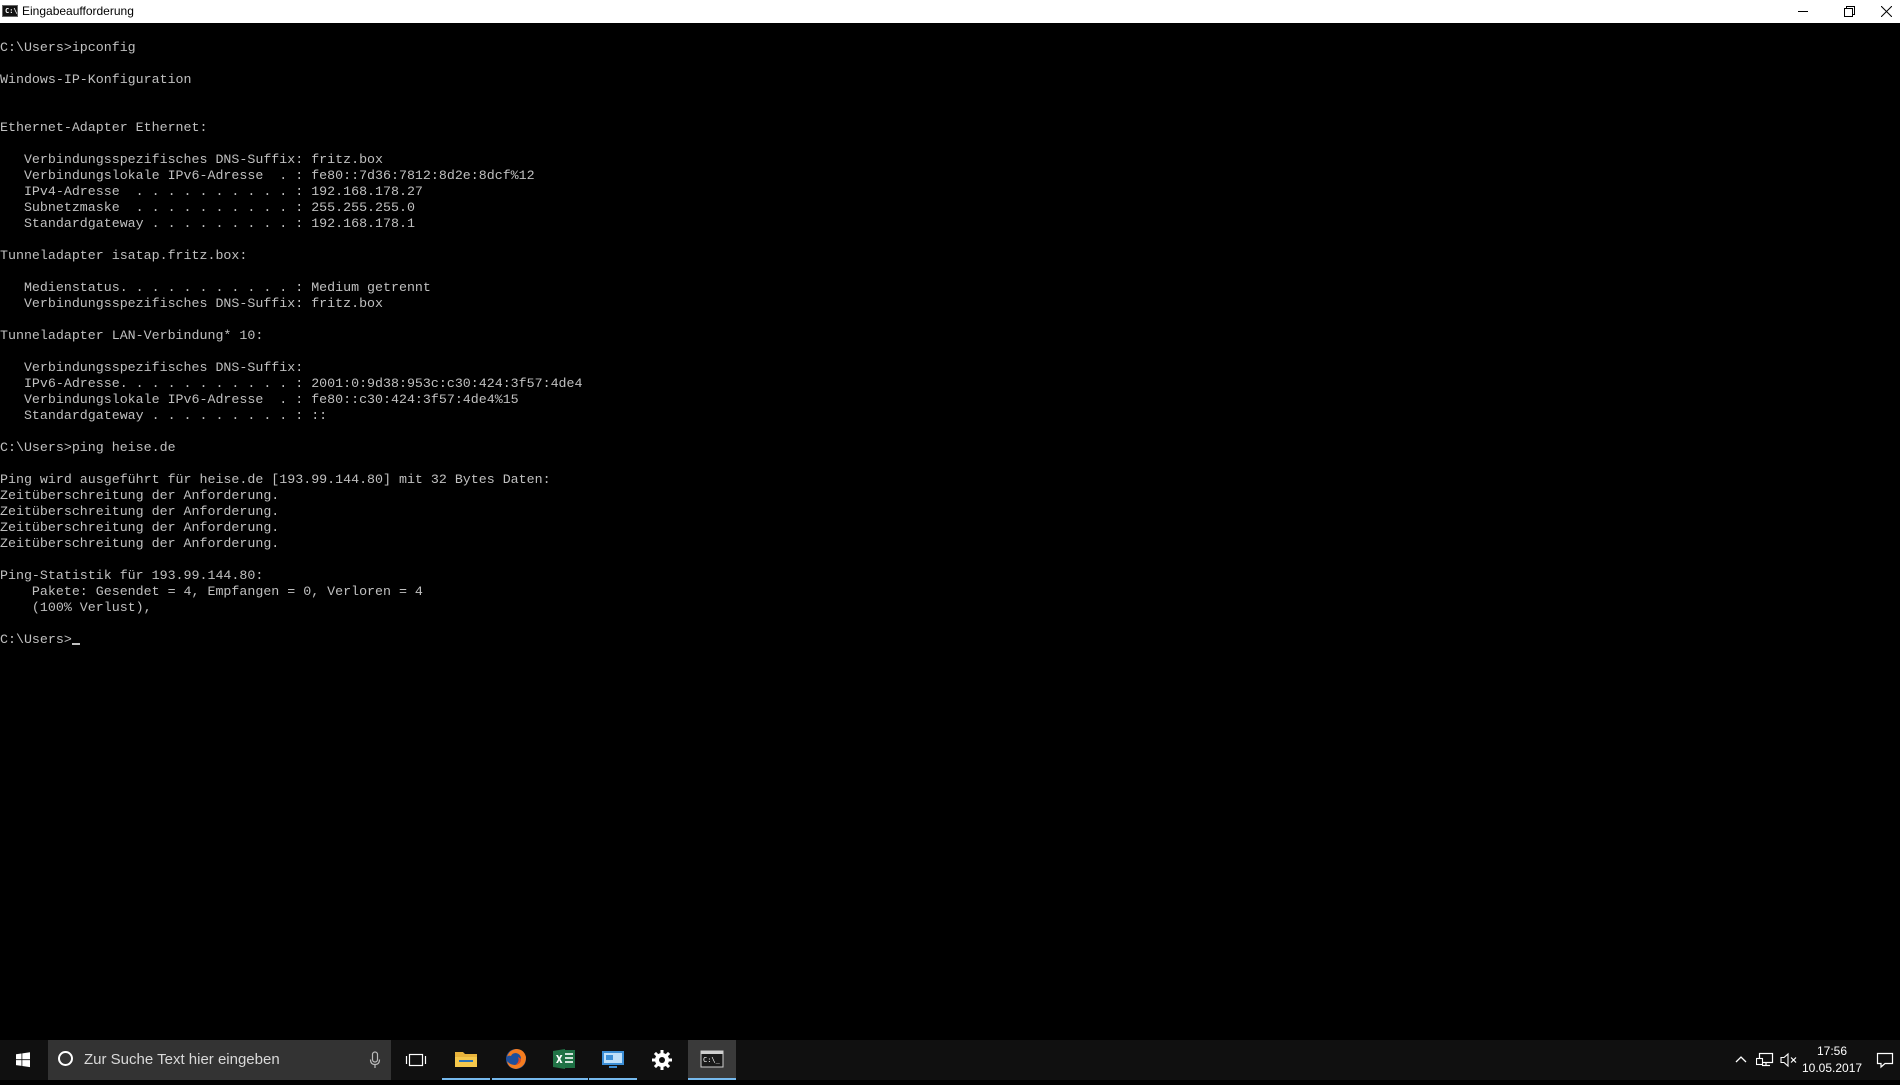 This screenshot has width=1900, height=1085. Describe the element at coordinates (1832, 1068) in the screenshot. I see `clock-date: 10.05.2017` at that location.